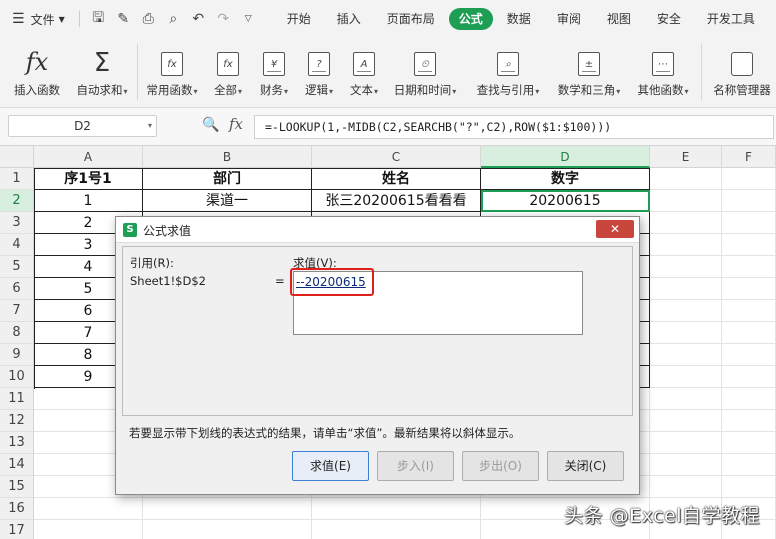 The image size is (776, 539). I want to click on datetime-functions-button: ⏲ 日期和时间▾, so click(425, 71).